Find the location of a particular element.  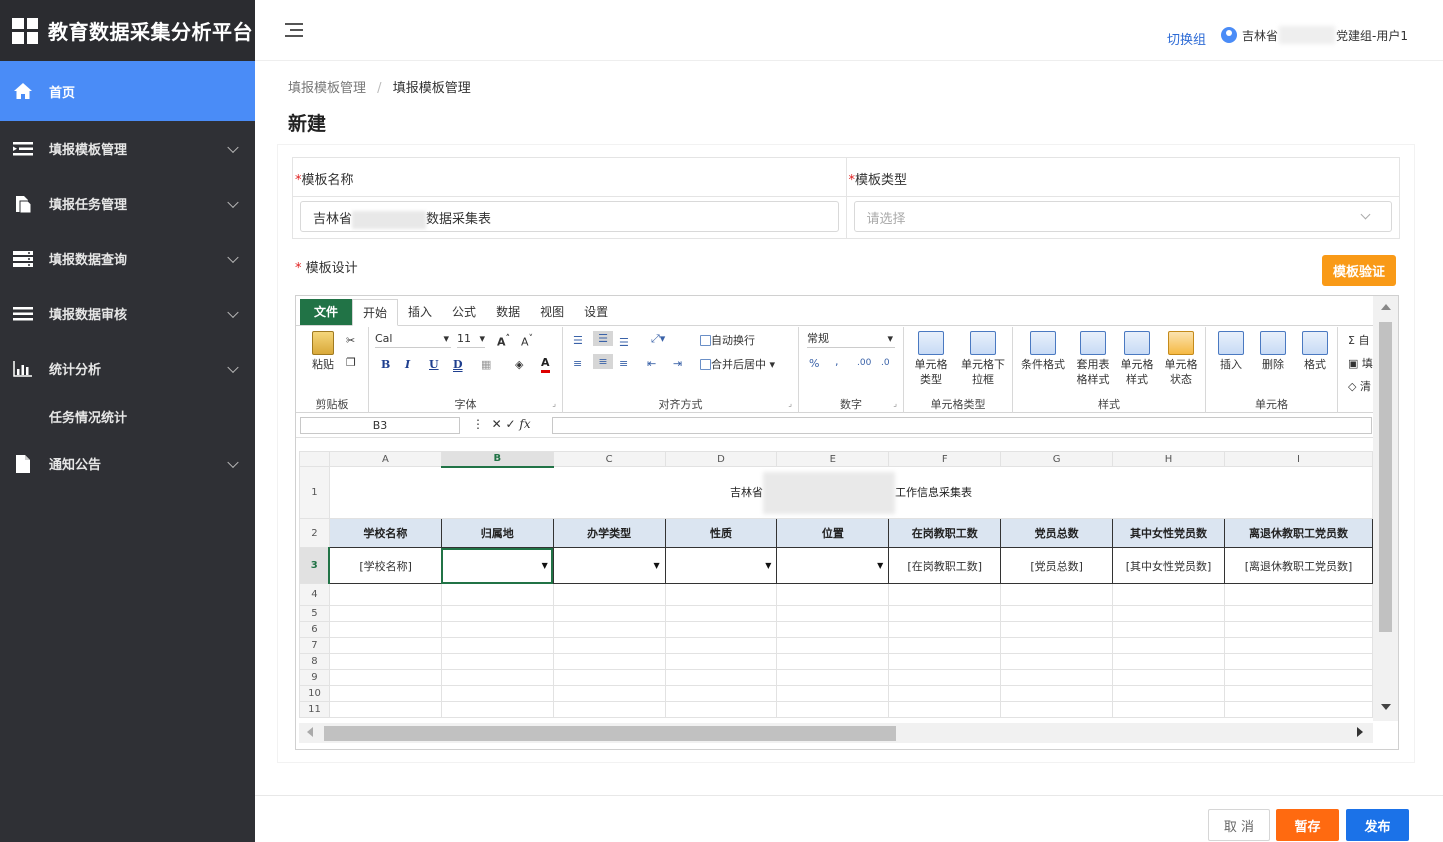

table-style-button: 套用表格样式 is located at coordinates (1093, 359).